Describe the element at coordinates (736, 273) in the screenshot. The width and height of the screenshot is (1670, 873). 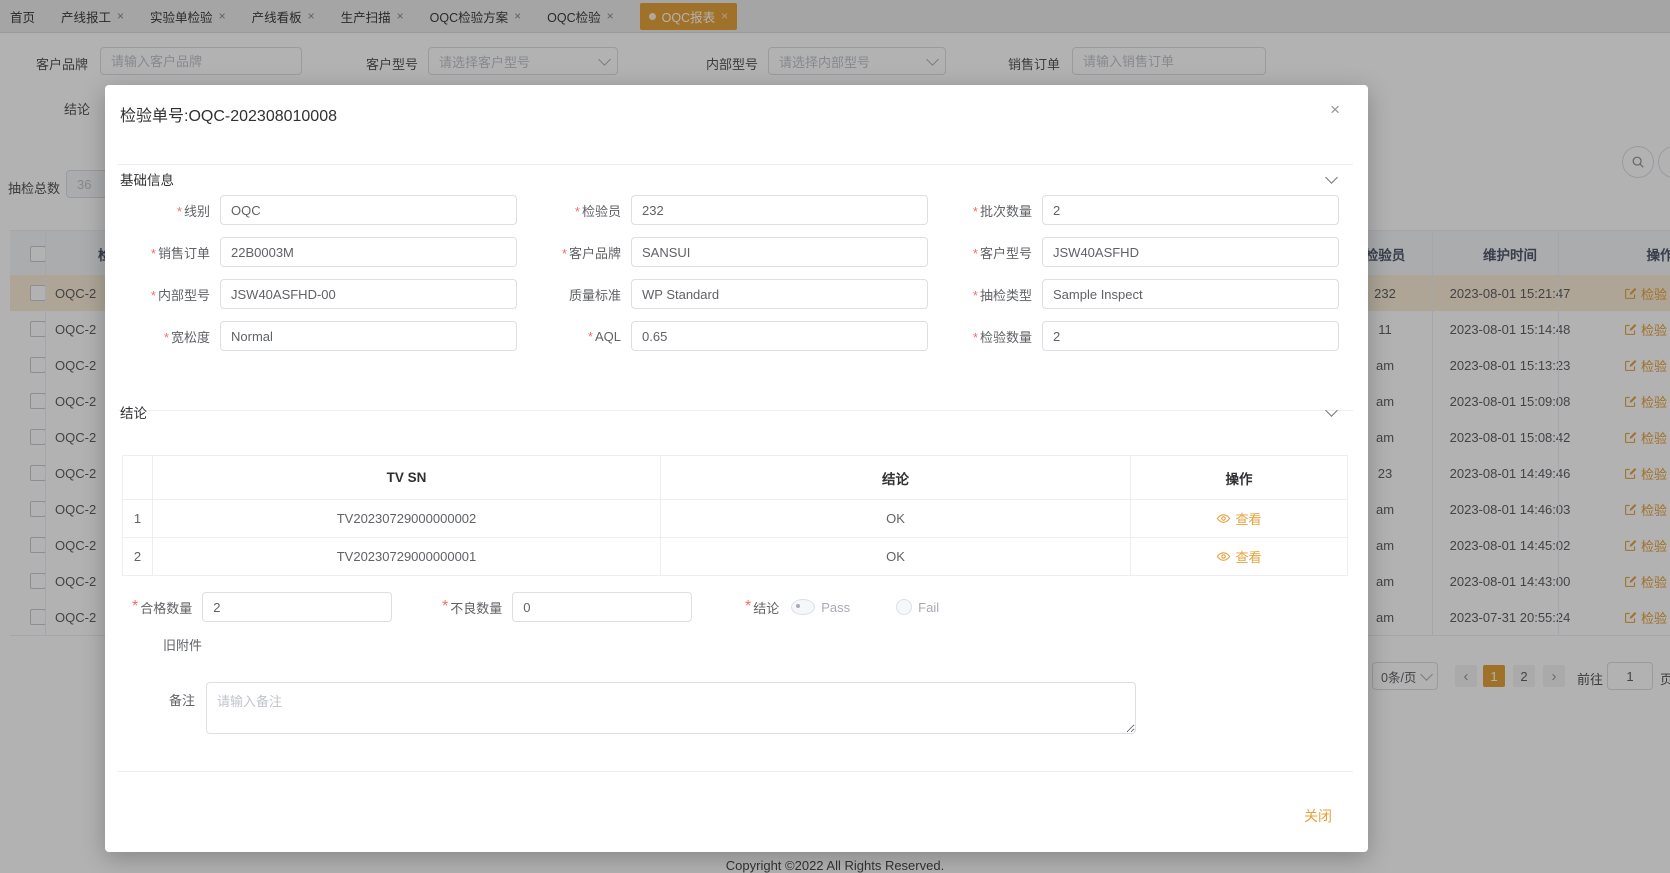
I see `basic-info-form: *线别 *检验员 *批次数量 *销售订单 *客户品牌 *客户型号` at that location.